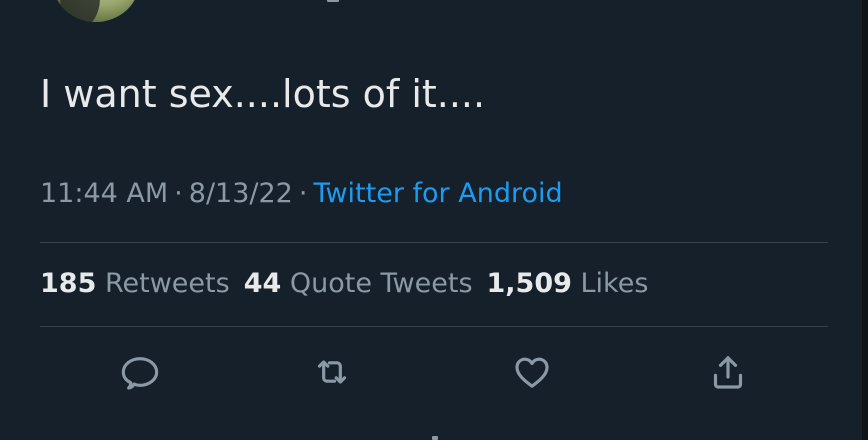  Describe the element at coordinates (434, 374) in the screenshot. I see `tweet-actions` at that location.